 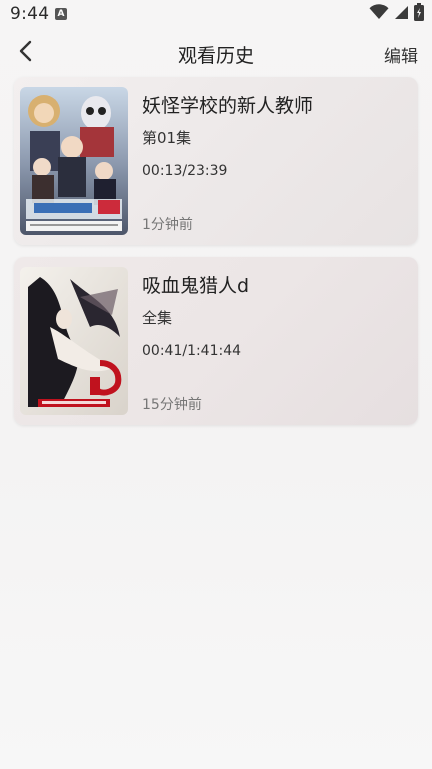 I want to click on anime-title: 吸血鬼猎人d, so click(x=196, y=286).